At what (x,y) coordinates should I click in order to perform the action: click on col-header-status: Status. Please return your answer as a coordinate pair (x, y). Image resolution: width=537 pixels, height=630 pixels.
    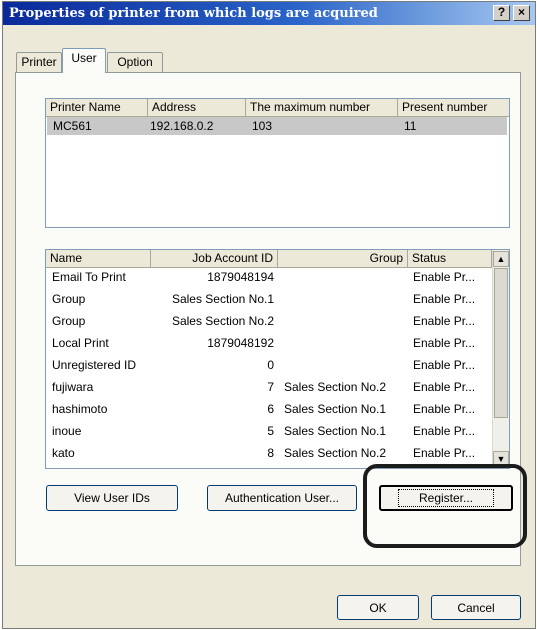
    Looking at the image, I should click on (450, 259).